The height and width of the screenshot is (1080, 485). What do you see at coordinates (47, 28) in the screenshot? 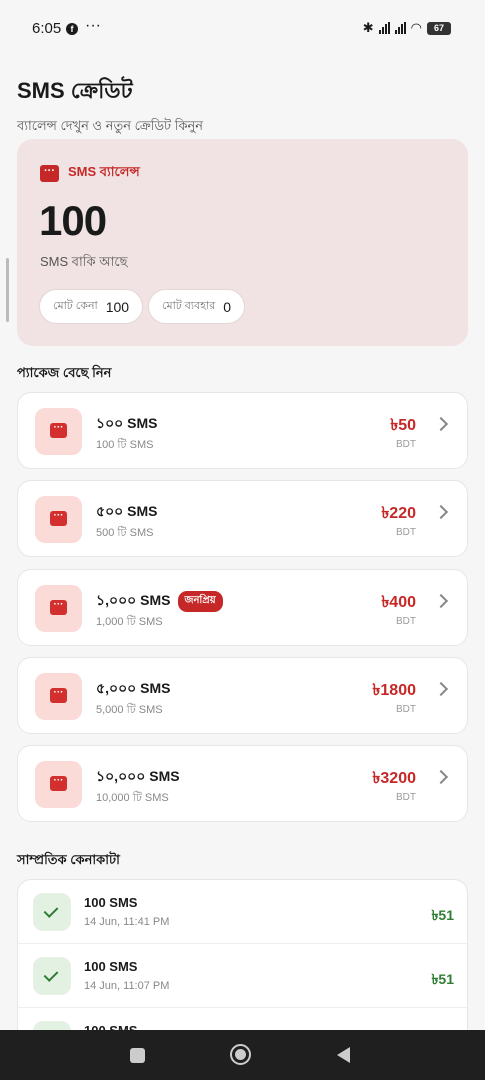
I see `status-time: 6:05` at bounding box center [47, 28].